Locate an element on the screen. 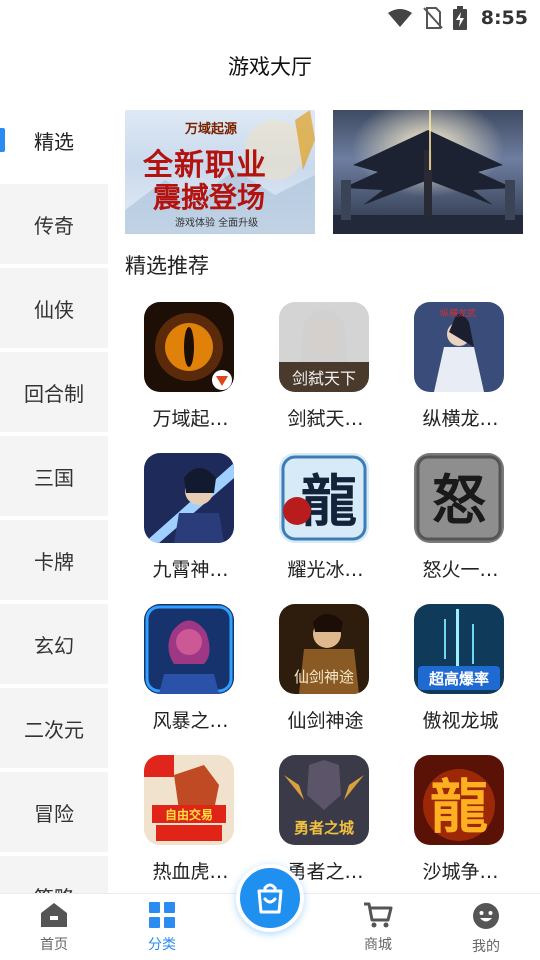 The image size is (540, 960). game-icon: 自由交易 is located at coordinates (189, 800).